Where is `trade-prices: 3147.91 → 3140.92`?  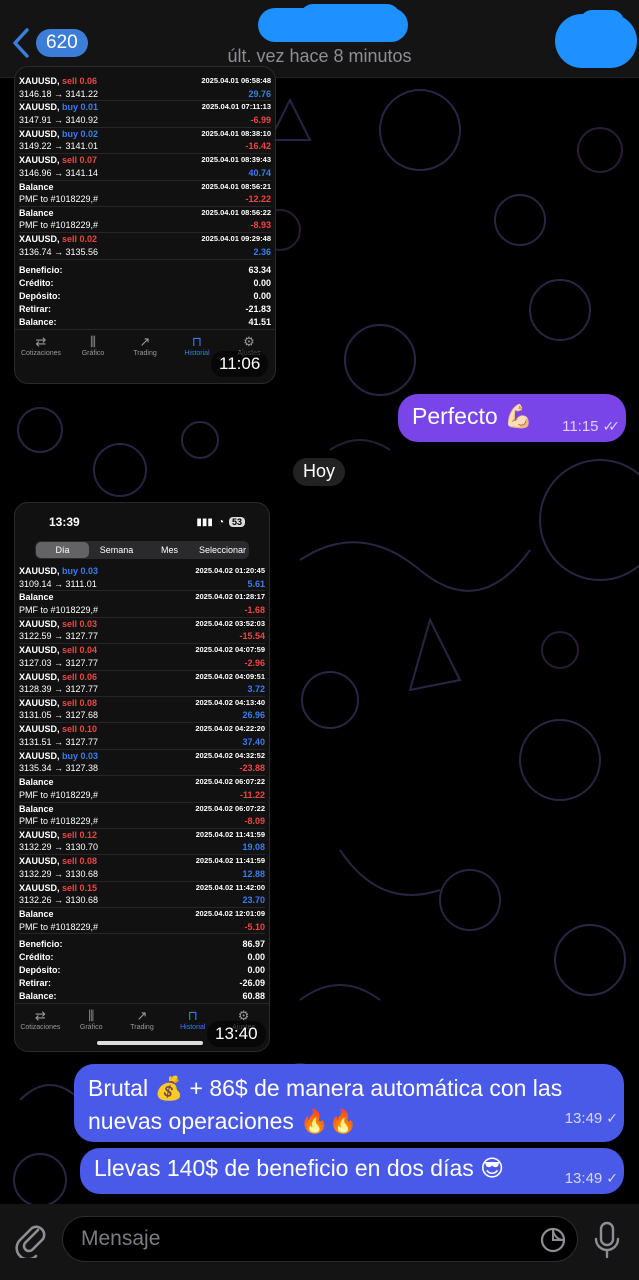 trade-prices: 3147.91 → 3140.92 is located at coordinates (59, 119).